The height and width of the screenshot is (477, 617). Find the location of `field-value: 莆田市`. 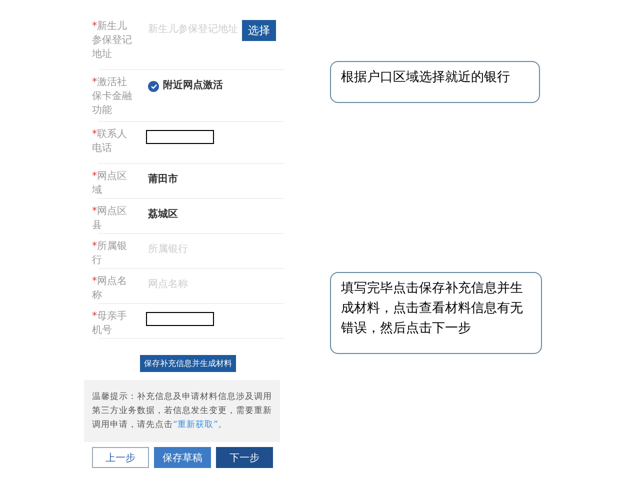

field-value: 莆田市 is located at coordinates (163, 179).